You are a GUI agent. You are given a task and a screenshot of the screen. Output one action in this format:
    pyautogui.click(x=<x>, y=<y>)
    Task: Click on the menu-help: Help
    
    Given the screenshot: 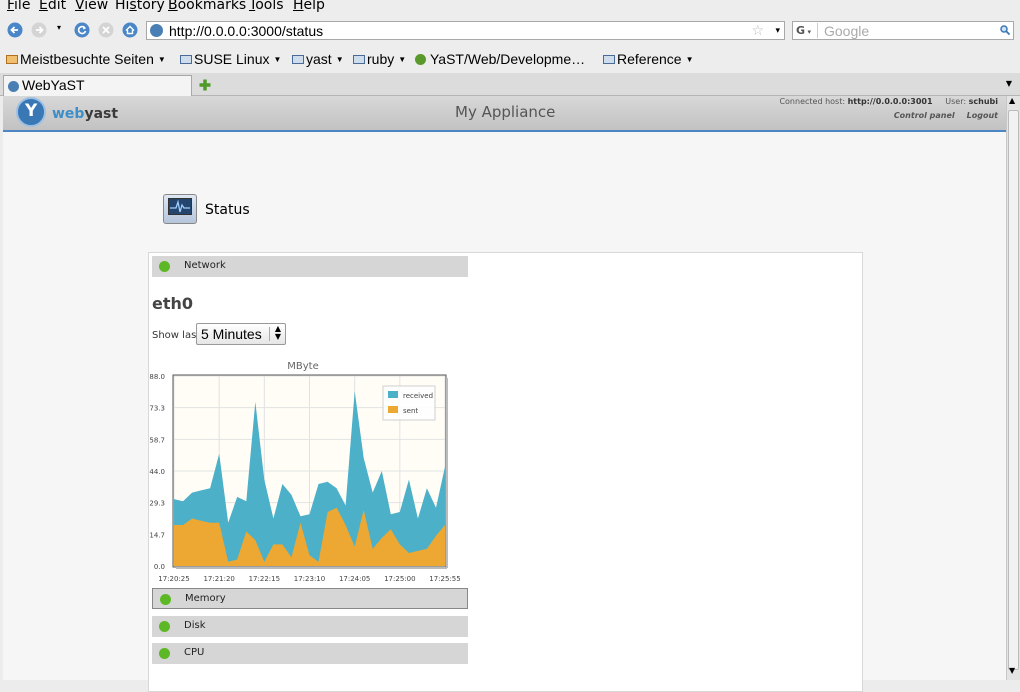 What is the action you would take?
    pyautogui.click(x=309, y=6)
    